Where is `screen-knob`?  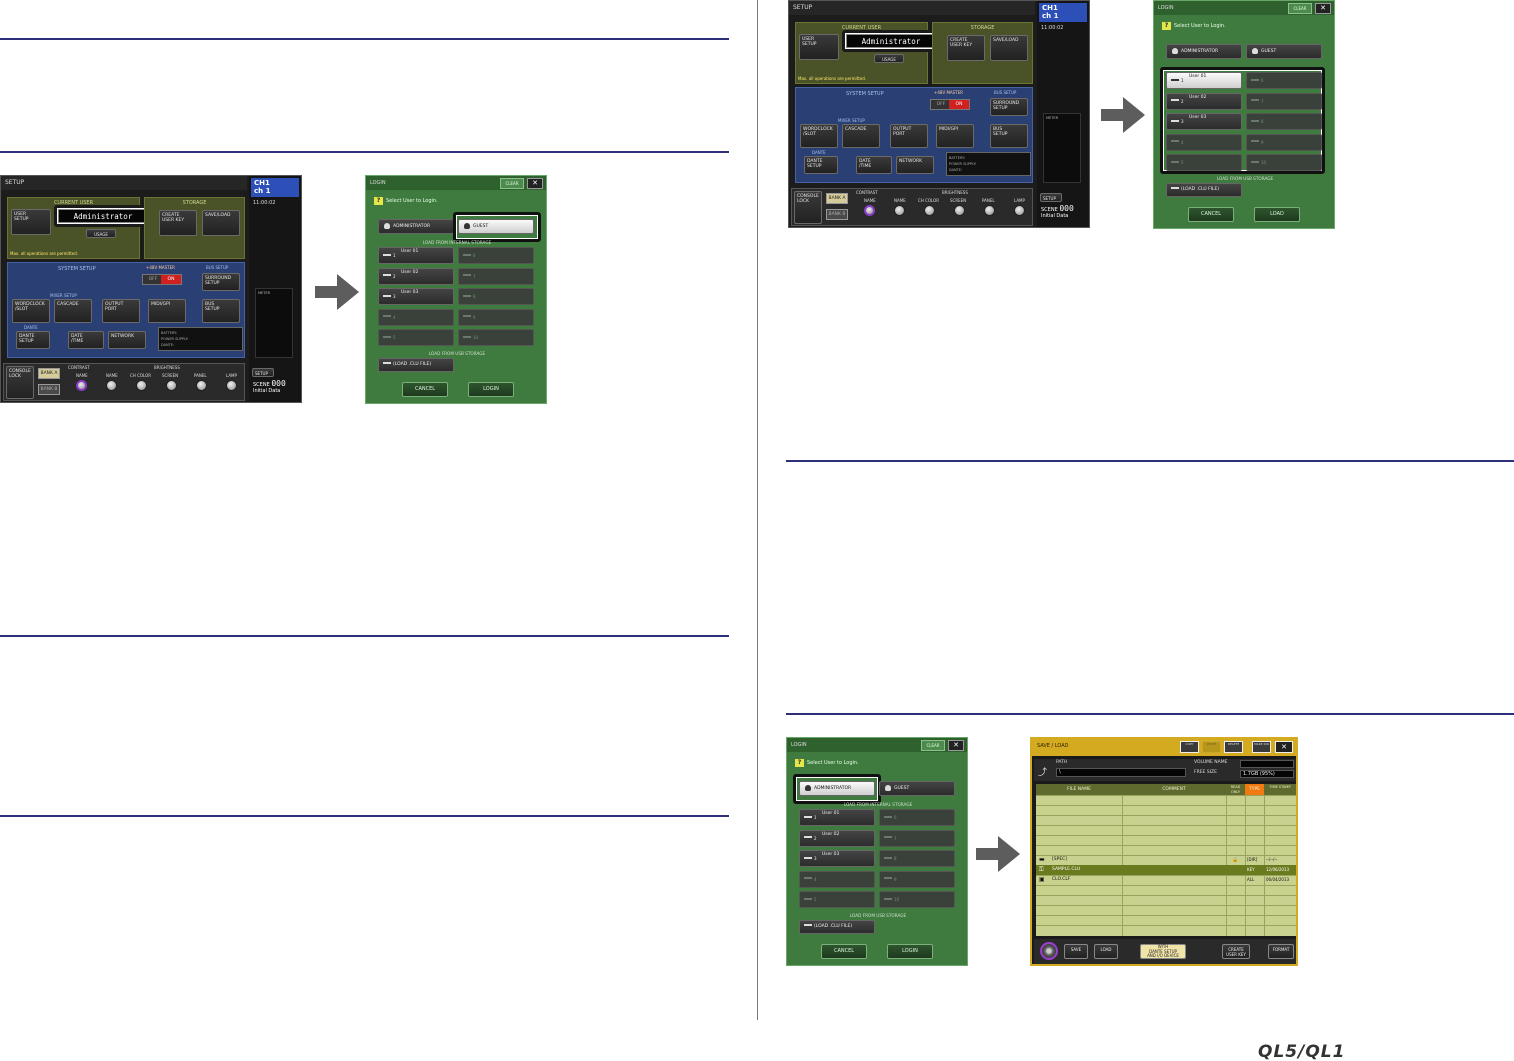
screen-knob is located at coordinates (959, 210).